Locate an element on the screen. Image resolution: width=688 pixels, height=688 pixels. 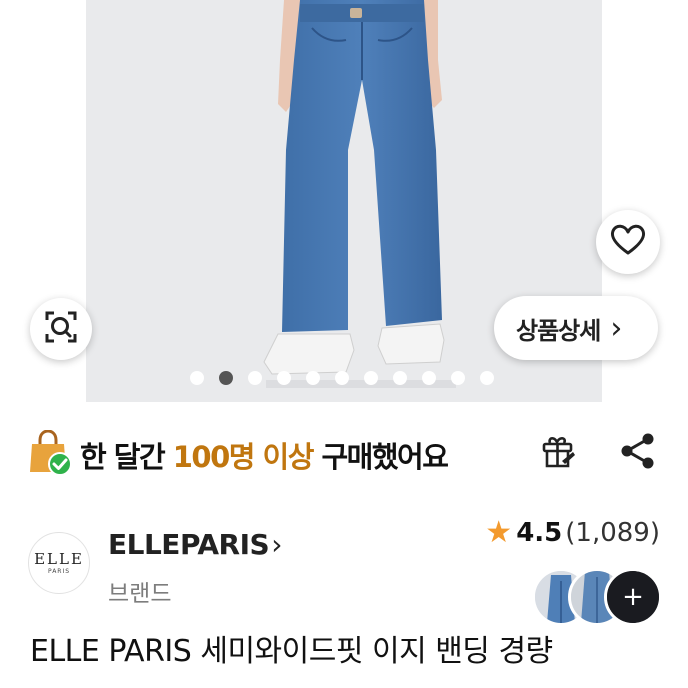
star-icon: ★ is located at coordinates (499, 532).